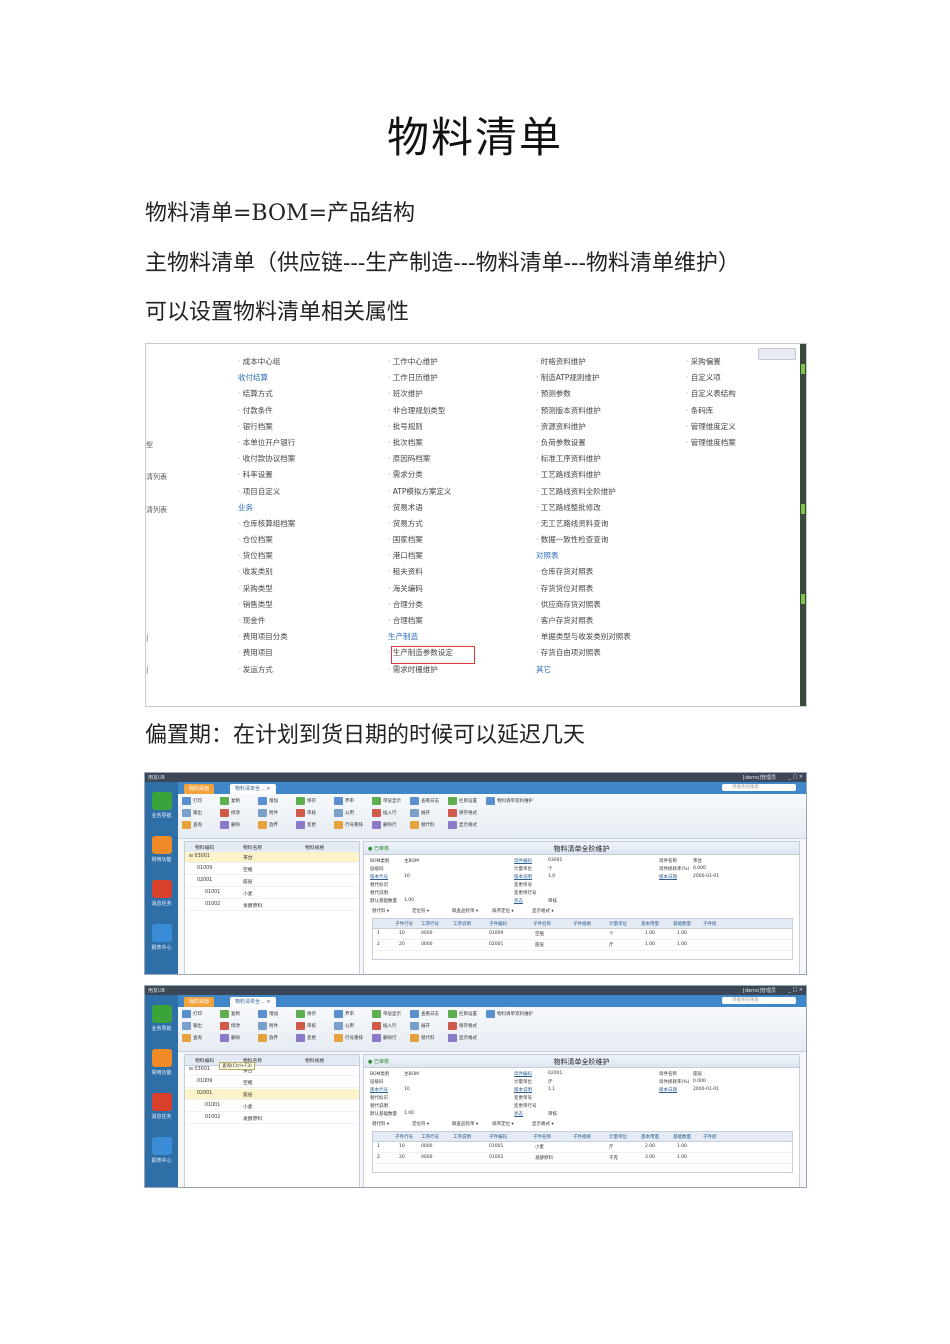 This screenshot has height=1344, width=950. I want to click on menu-item: 租夫资料, so click(420, 572).